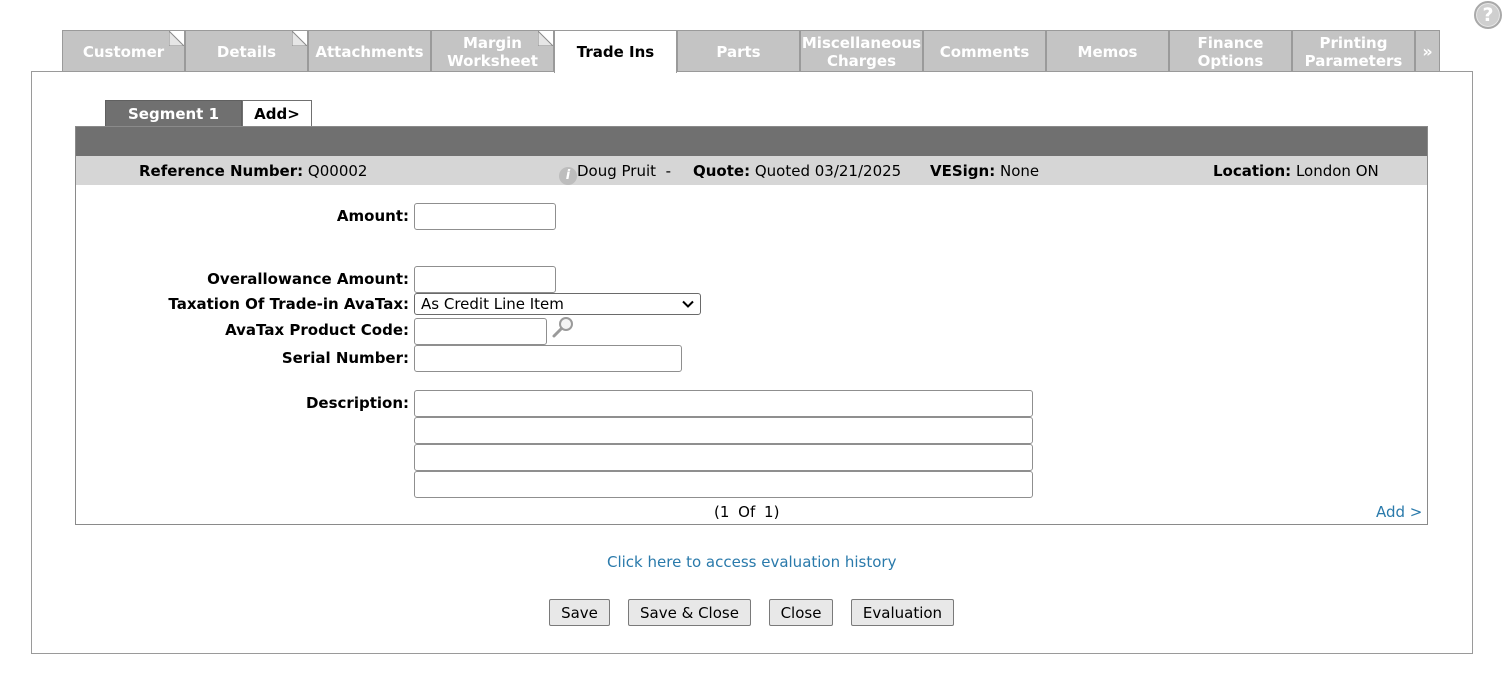  I want to click on tab-printing-parameters: Printing Parameters, so click(1353, 51).